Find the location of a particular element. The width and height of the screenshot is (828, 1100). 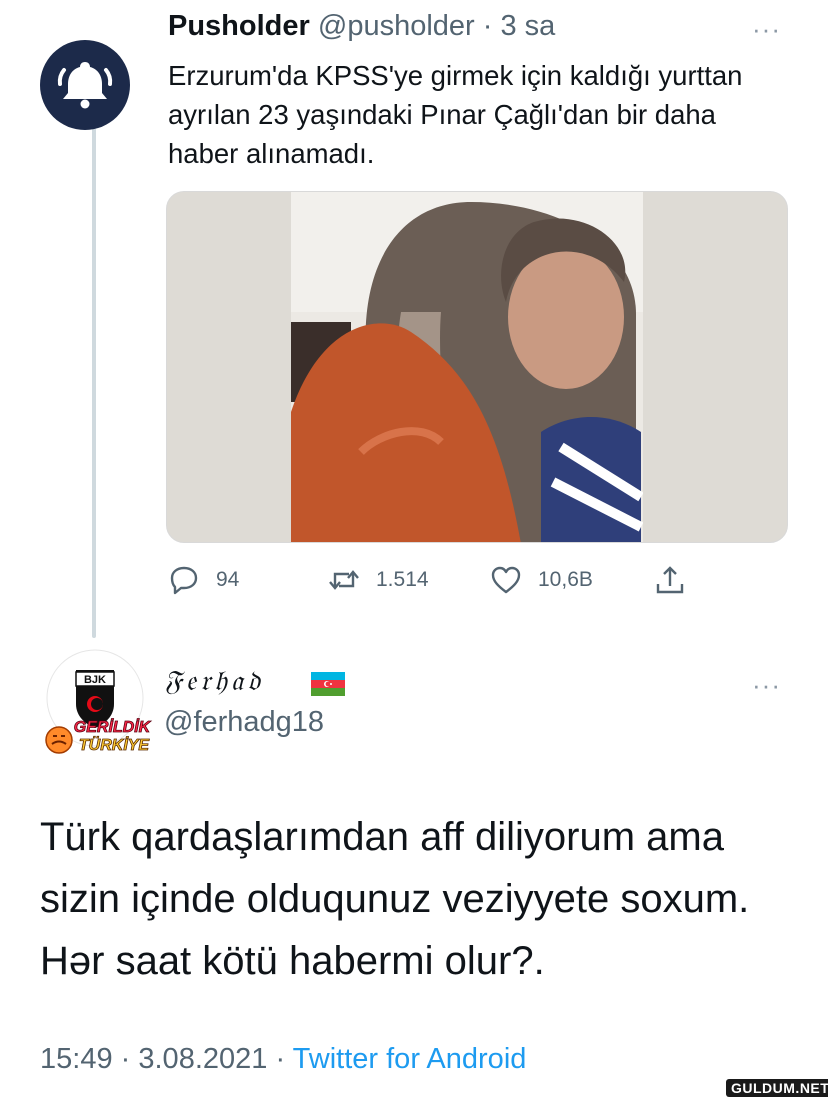

tweet1-author-handle: @pusholder is located at coordinates (396, 26).